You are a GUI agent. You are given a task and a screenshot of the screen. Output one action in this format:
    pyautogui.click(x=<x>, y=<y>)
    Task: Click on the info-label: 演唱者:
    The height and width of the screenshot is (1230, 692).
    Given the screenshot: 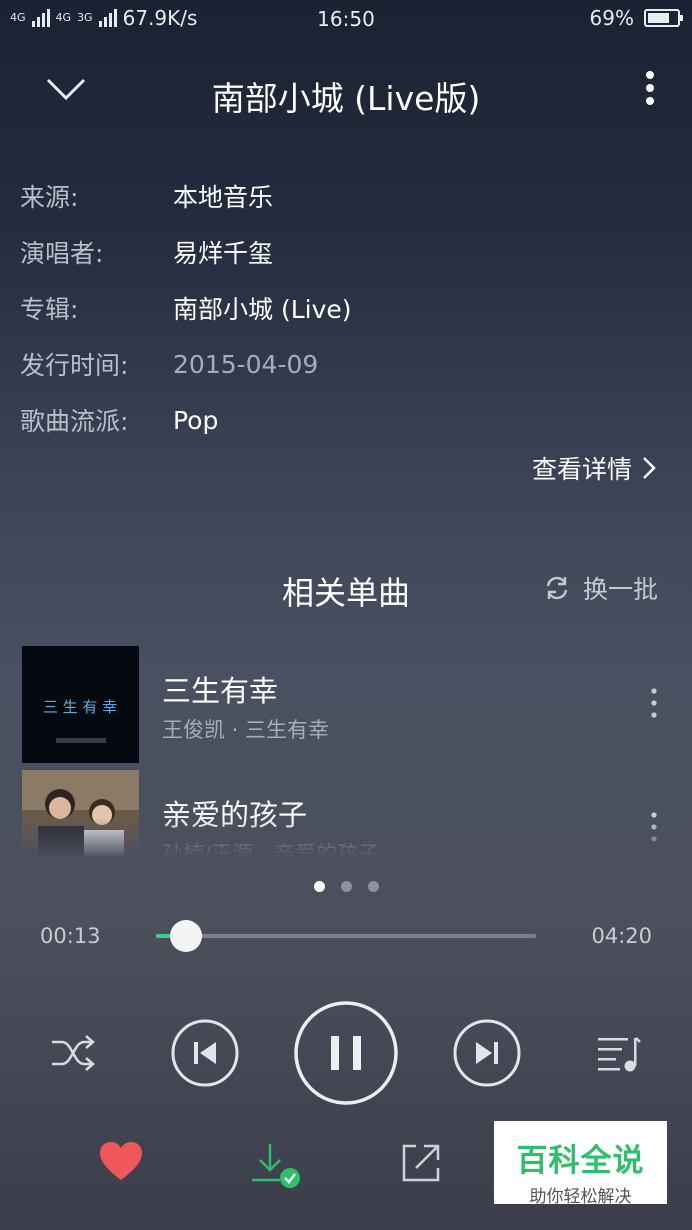 What is the action you would take?
    pyautogui.click(x=62, y=253)
    